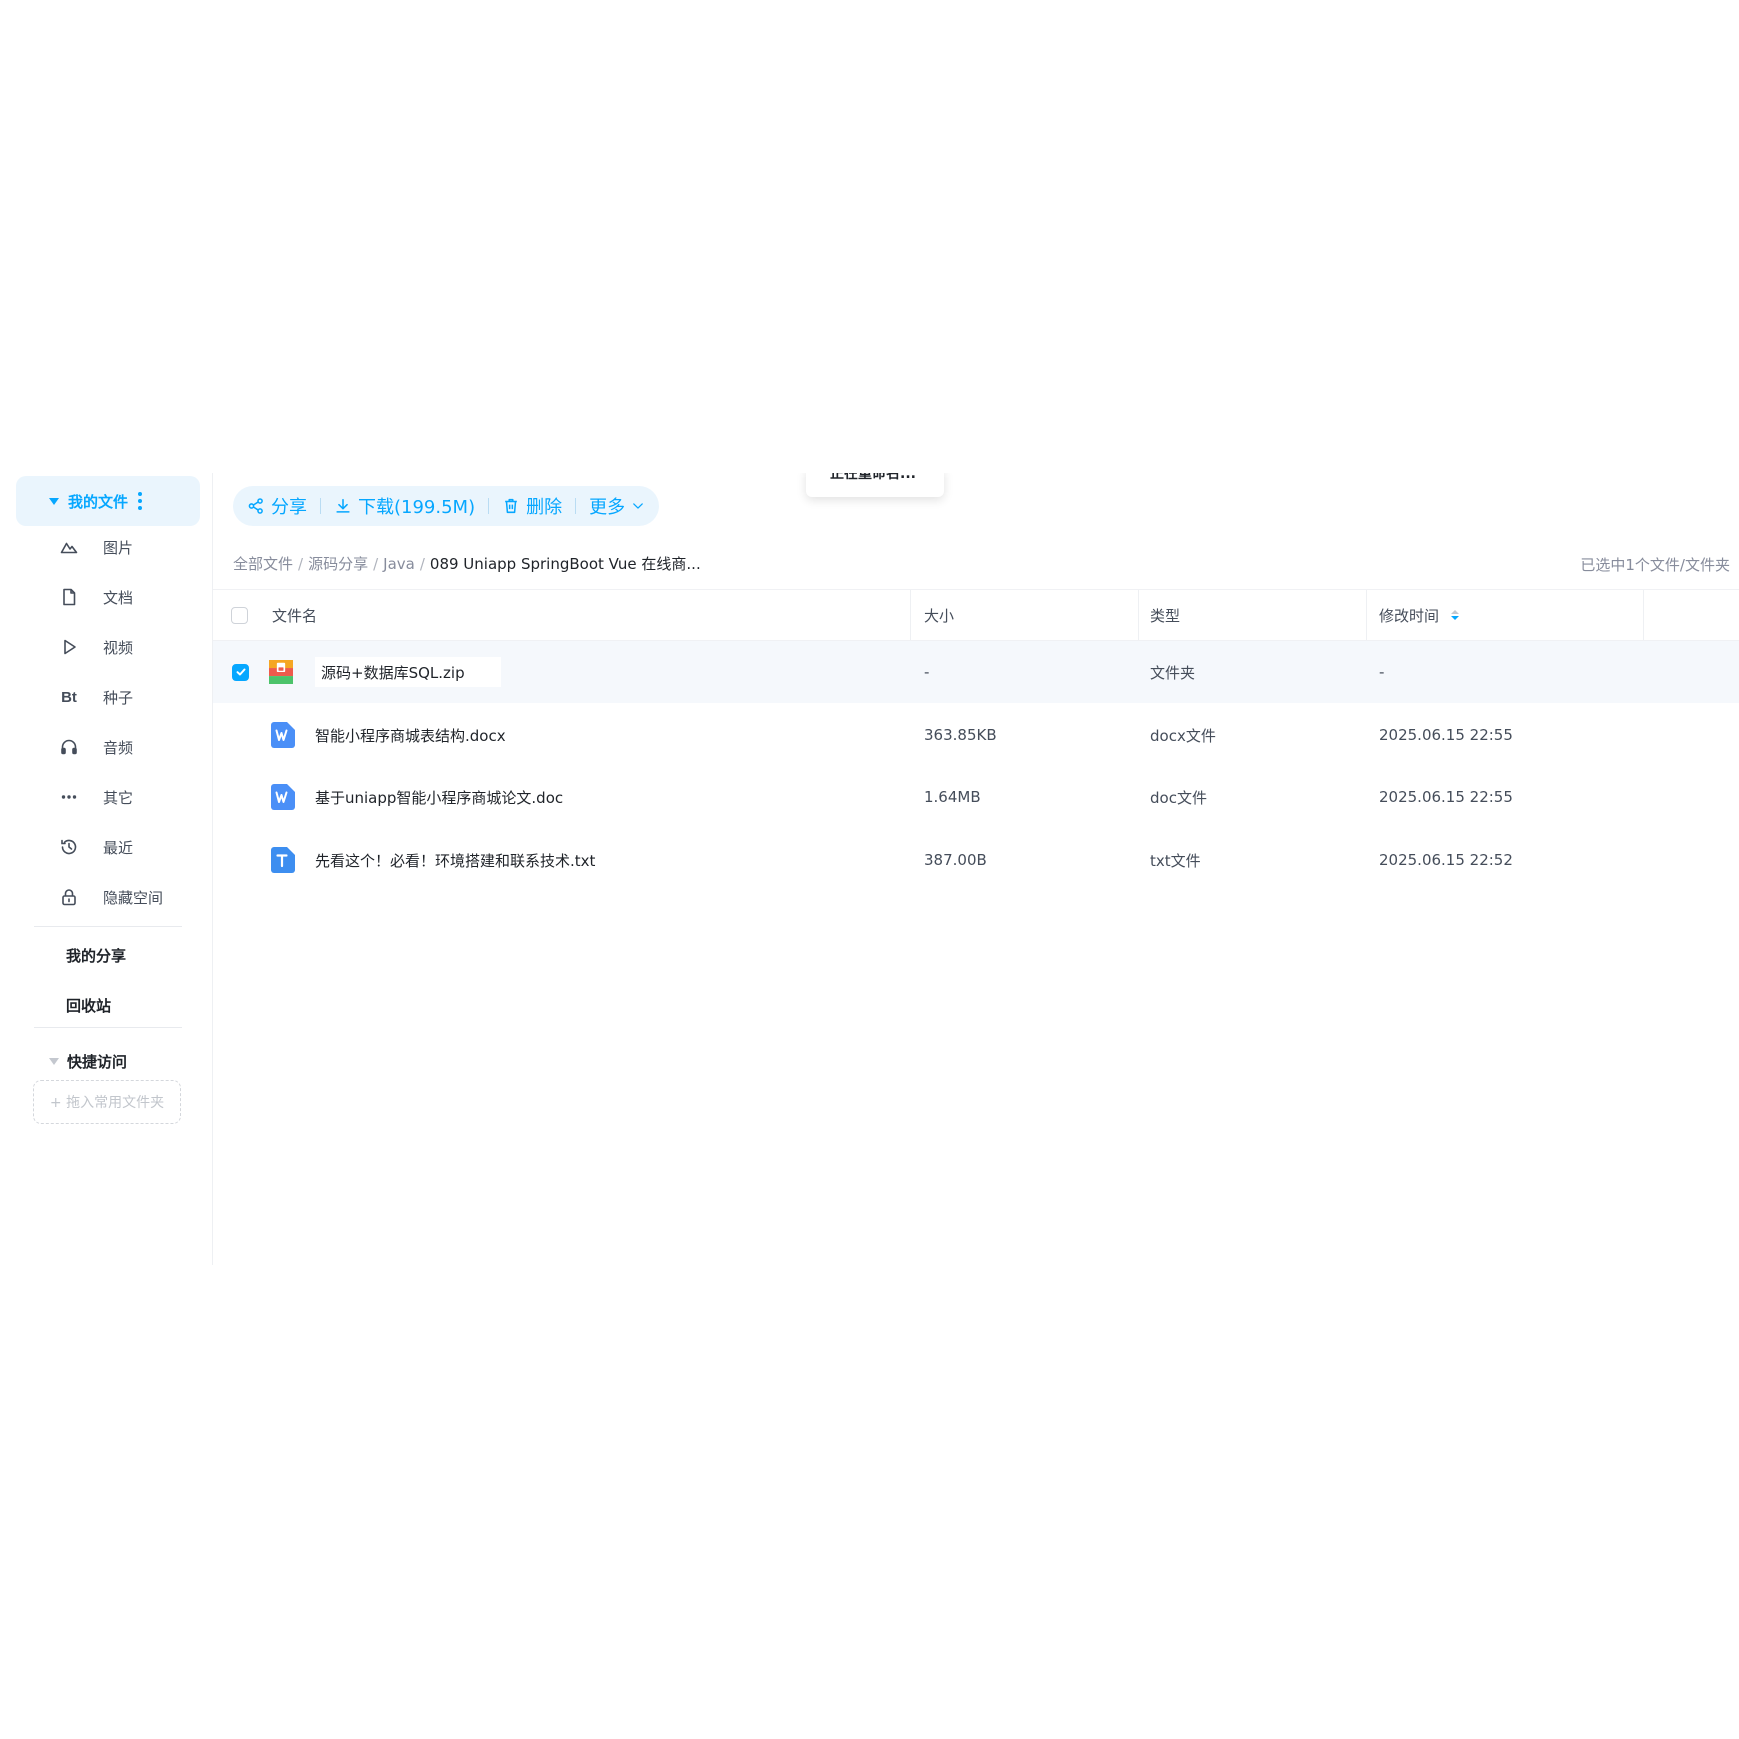 The width and height of the screenshot is (1739, 1739). Describe the element at coordinates (955, 860) in the screenshot. I see `file-size: 387.00B` at that location.